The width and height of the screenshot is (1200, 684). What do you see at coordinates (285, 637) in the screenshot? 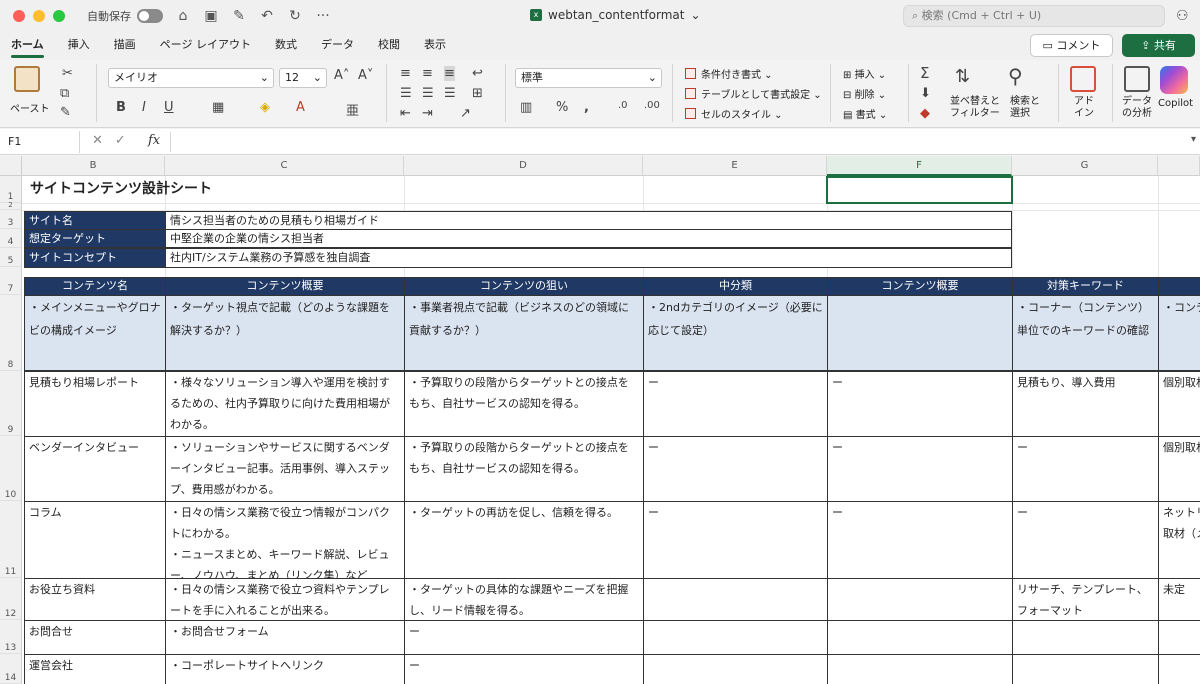
I see `table-cell: ・お問合せフォーム` at bounding box center [285, 637].